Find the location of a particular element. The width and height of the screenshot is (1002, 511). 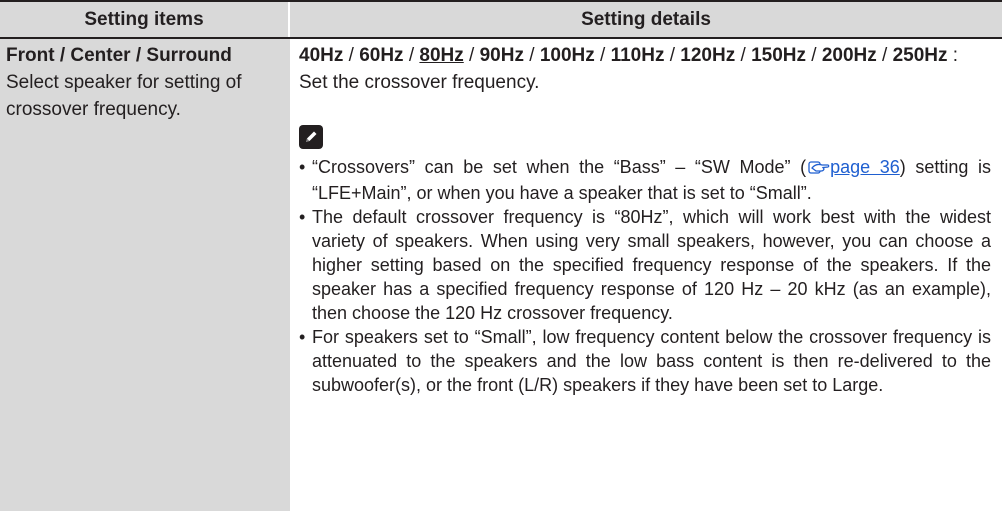

frequency-option: 80Hz is located at coordinates (441, 55).